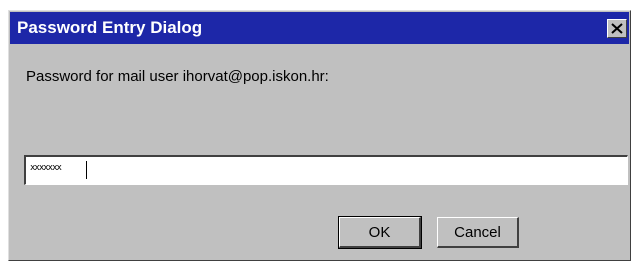  I want to click on password-input: xxxxxxx, so click(326, 170).